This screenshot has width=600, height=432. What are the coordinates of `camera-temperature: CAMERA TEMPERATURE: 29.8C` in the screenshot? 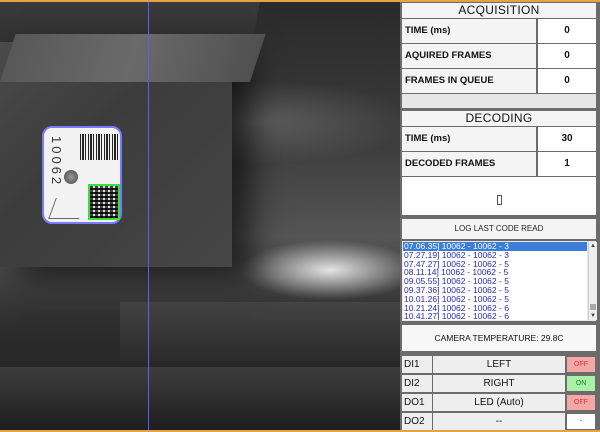 It's located at (499, 338).